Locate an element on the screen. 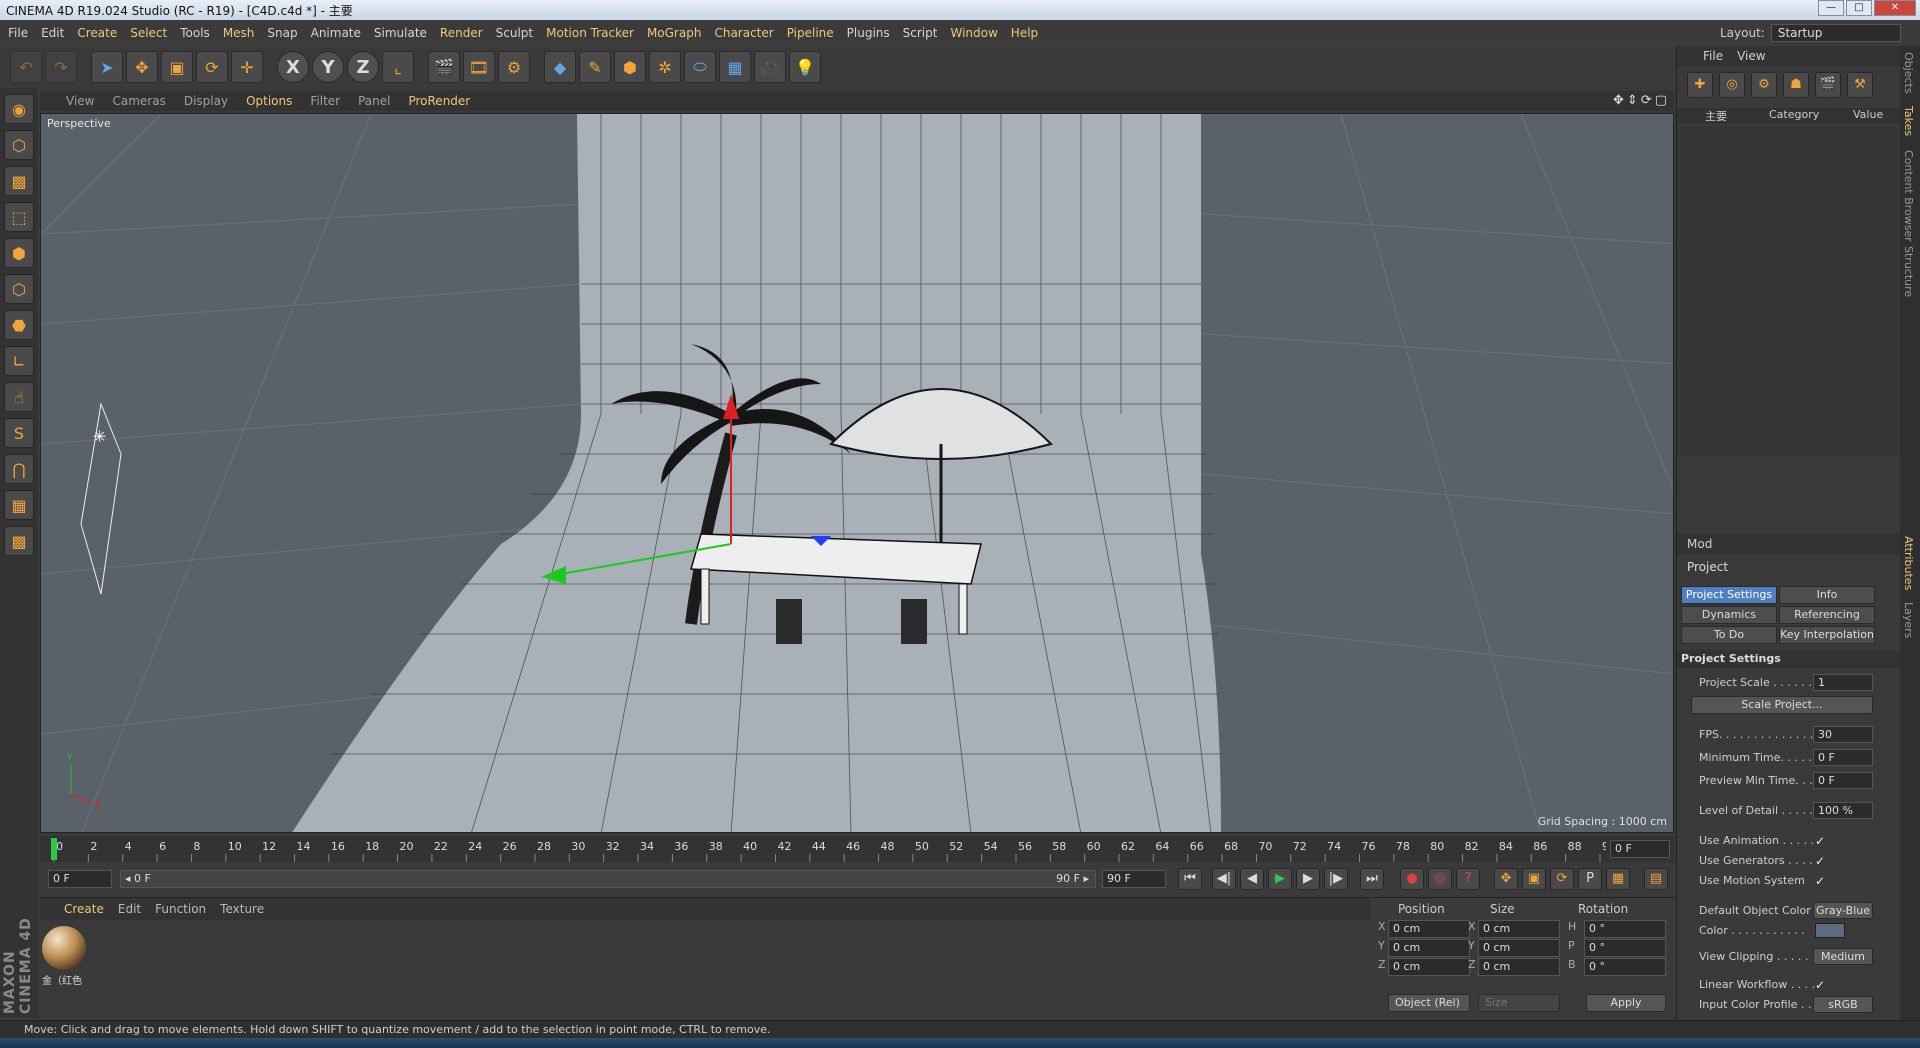 This screenshot has height=1048, width=1920. close-button: ✕ is located at coordinates (1895, 8).